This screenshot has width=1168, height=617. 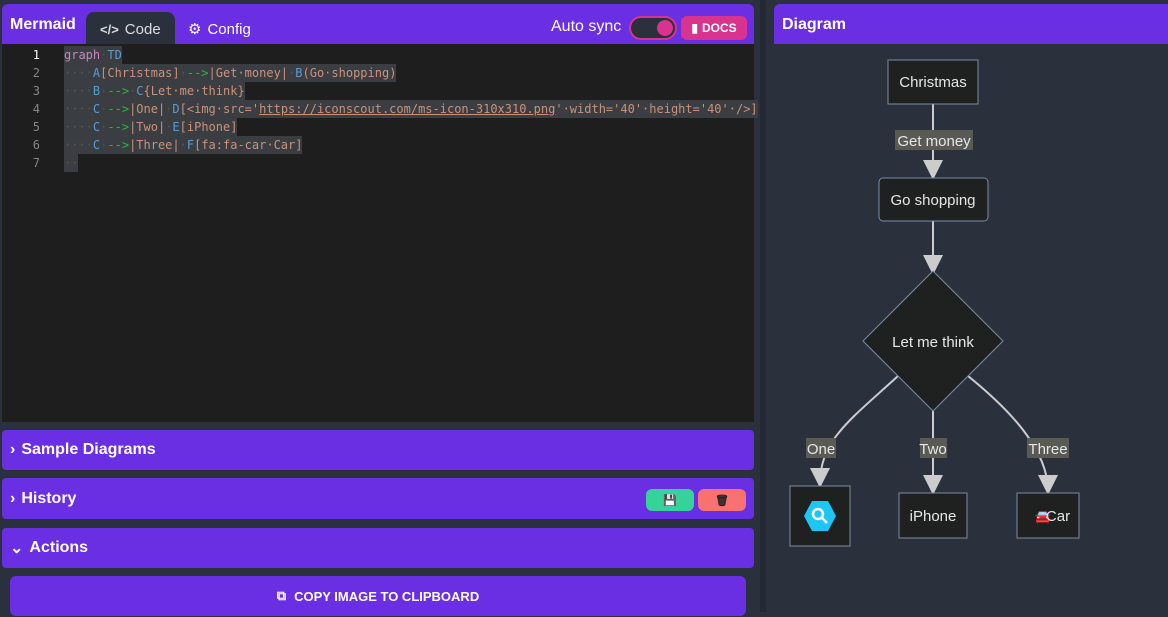 I want to click on section-title: Actions, so click(x=59, y=547).